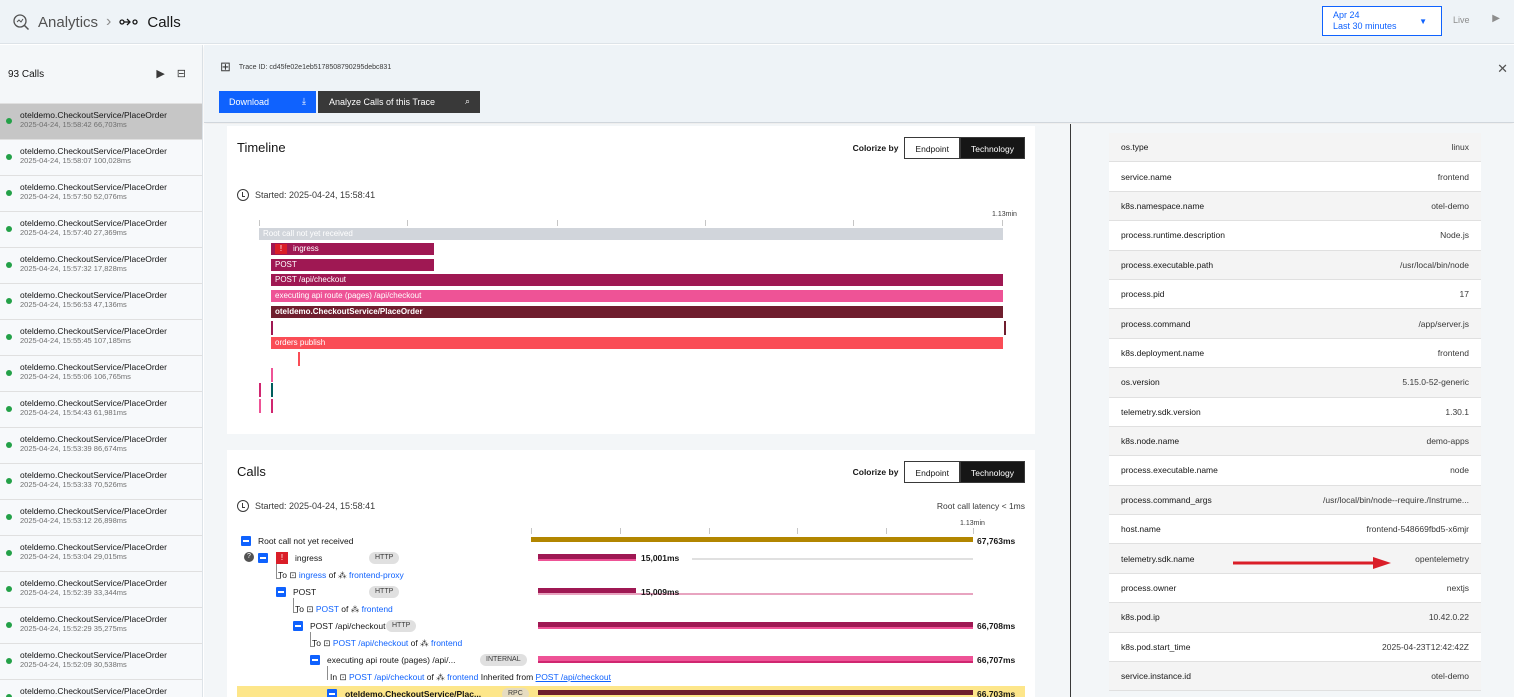 The width and height of the screenshot is (1514, 697). What do you see at coordinates (637, 312) in the screenshot?
I see `span-placeorder-bar: oteldemo.CheckoutService/PlaceOrder` at bounding box center [637, 312].